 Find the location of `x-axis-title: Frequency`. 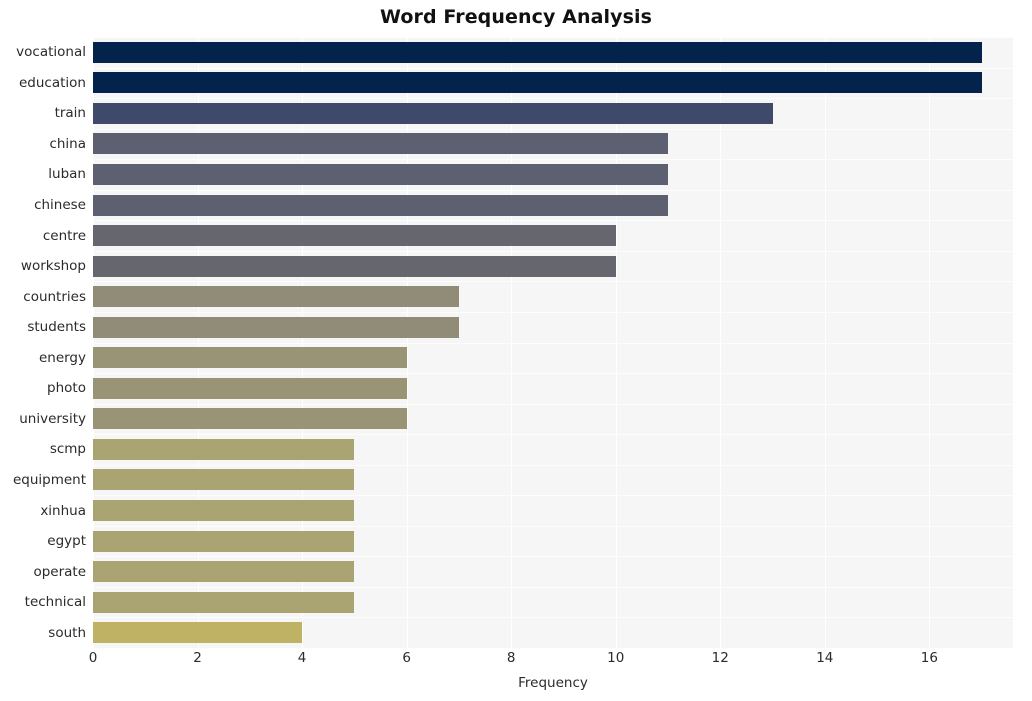

x-axis-title: Frequency is located at coordinates (553, 683).